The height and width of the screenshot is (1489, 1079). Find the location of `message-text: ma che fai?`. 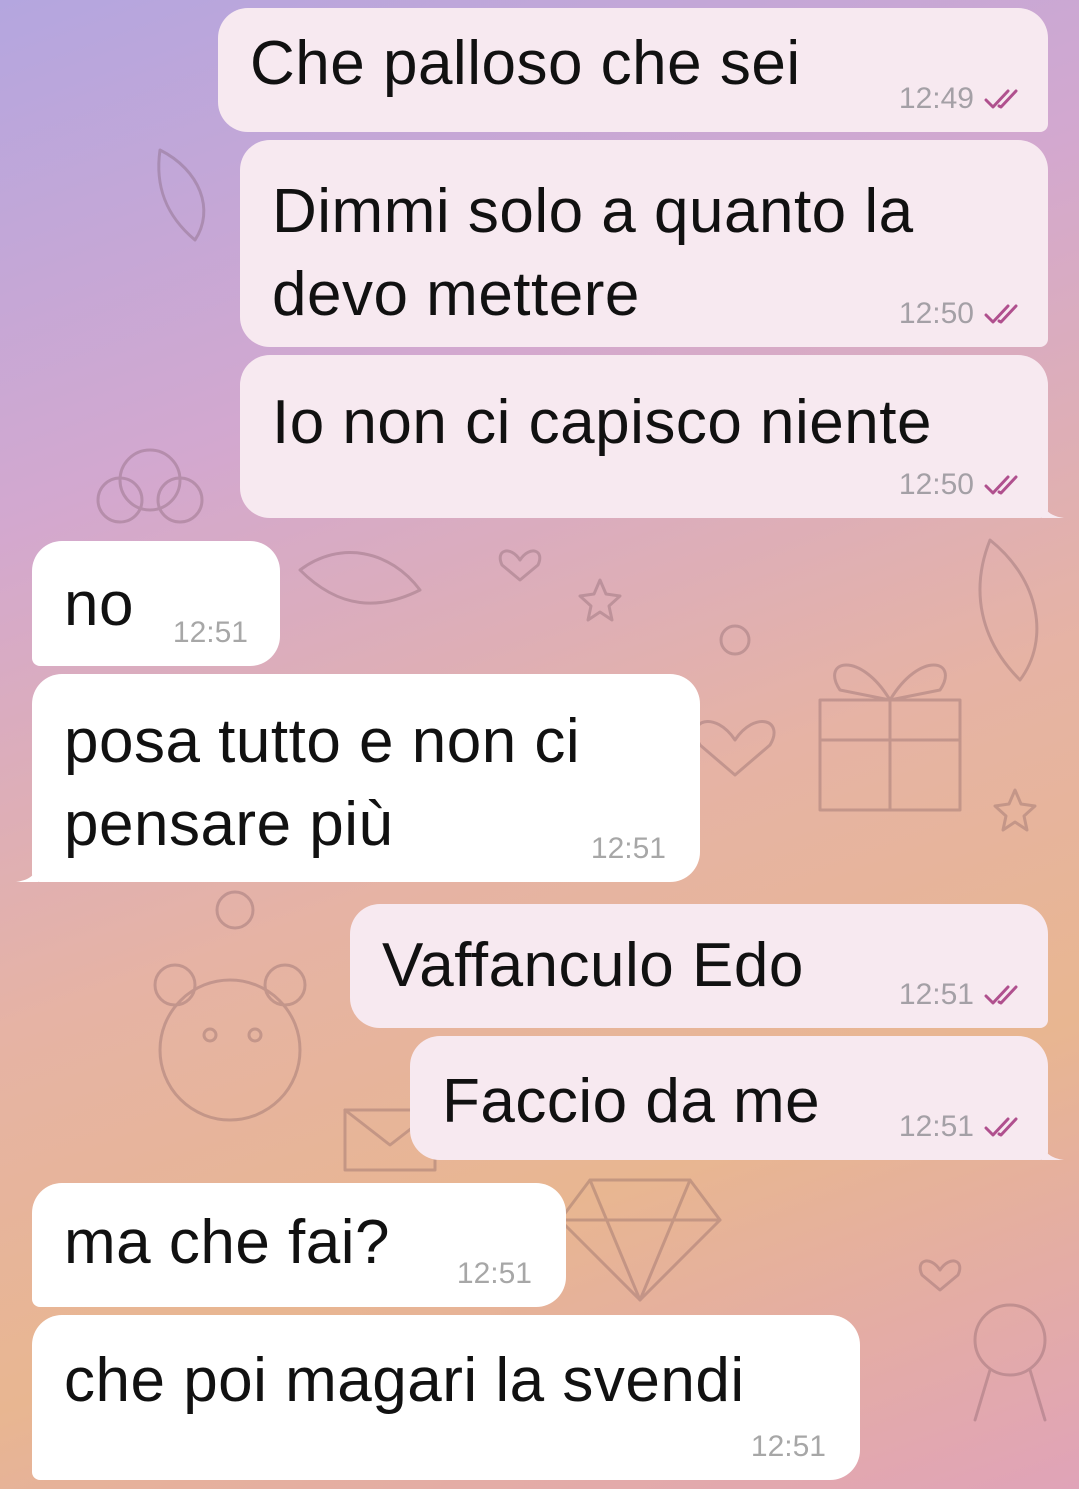

message-text: ma che fai? is located at coordinates (227, 1242).